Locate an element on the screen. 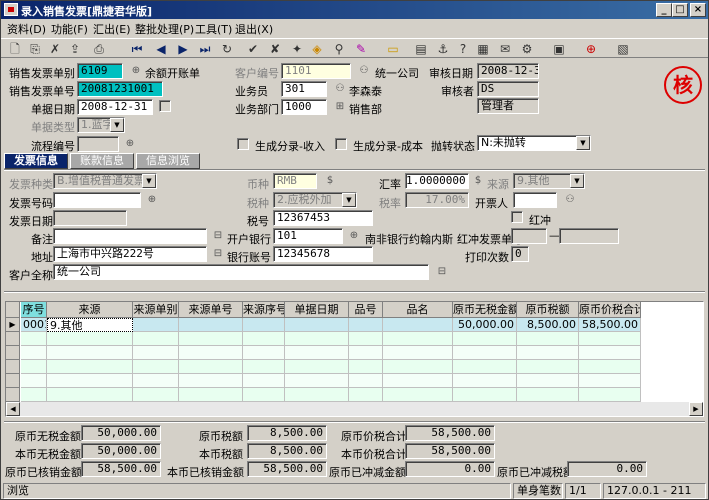  menu-export: 汇出(E) is located at coordinates (112, 29).